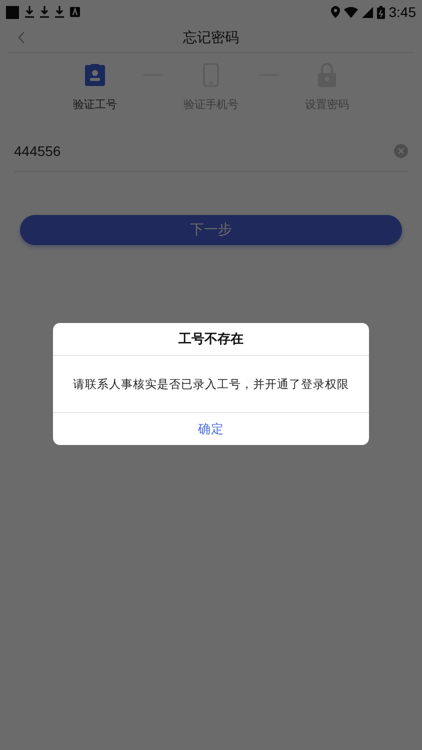 This screenshot has width=422, height=750. Describe the element at coordinates (367, 12) in the screenshot. I see `signal-icon` at that location.